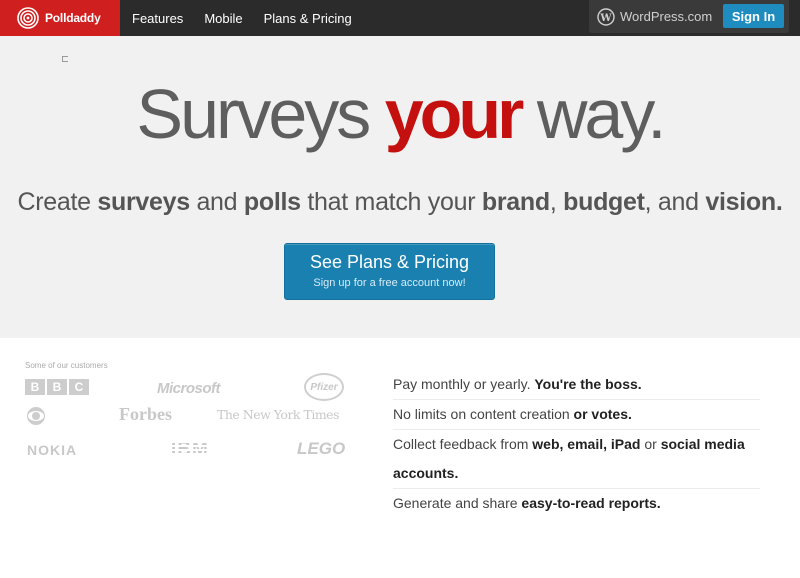 Image resolution: width=800 pixels, height=578 pixels. What do you see at coordinates (593, 114) in the screenshot?
I see `headline-part: way.` at bounding box center [593, 114].